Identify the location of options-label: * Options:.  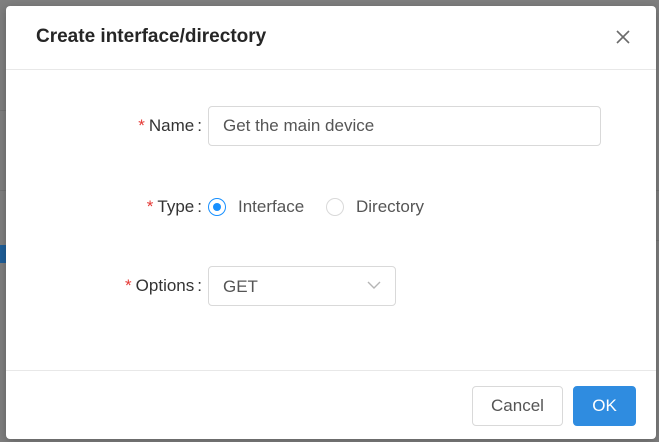
(163, 285).